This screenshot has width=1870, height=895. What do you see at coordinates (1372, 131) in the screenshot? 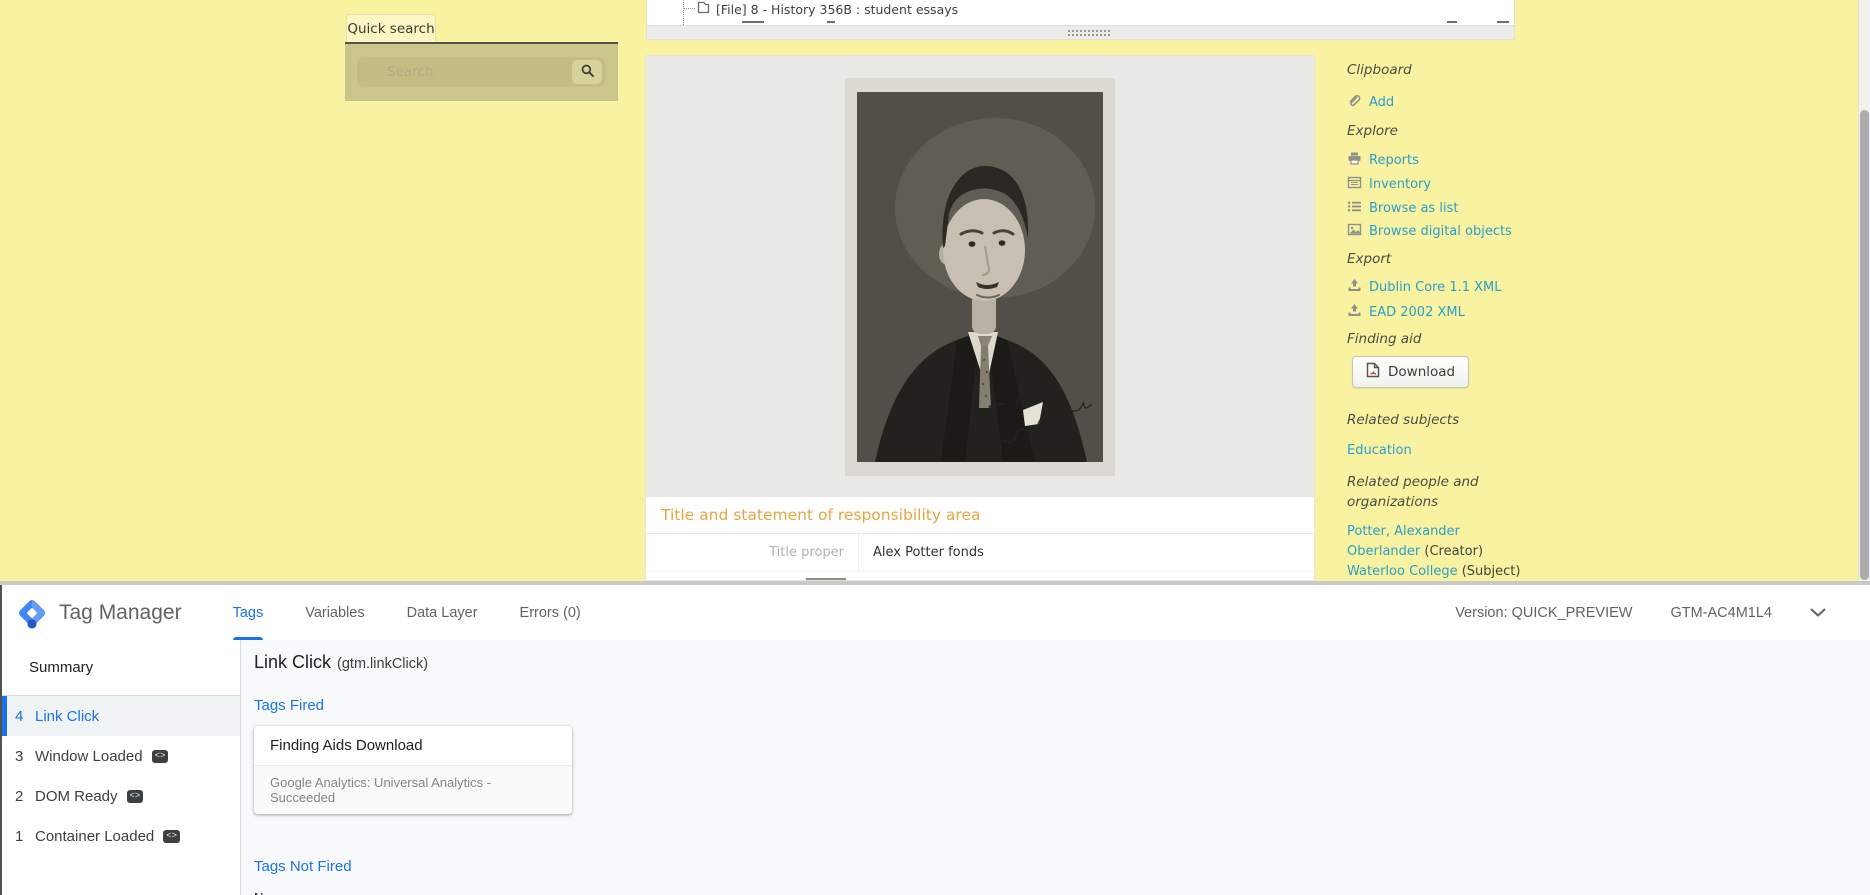
I see `explore-heading: Explore` at bounding box center [1372, 131].